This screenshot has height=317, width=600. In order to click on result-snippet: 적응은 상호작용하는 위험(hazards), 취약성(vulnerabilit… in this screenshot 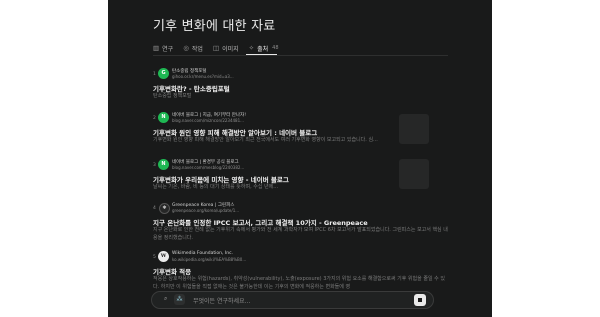, I will do `click(299, 283)`.